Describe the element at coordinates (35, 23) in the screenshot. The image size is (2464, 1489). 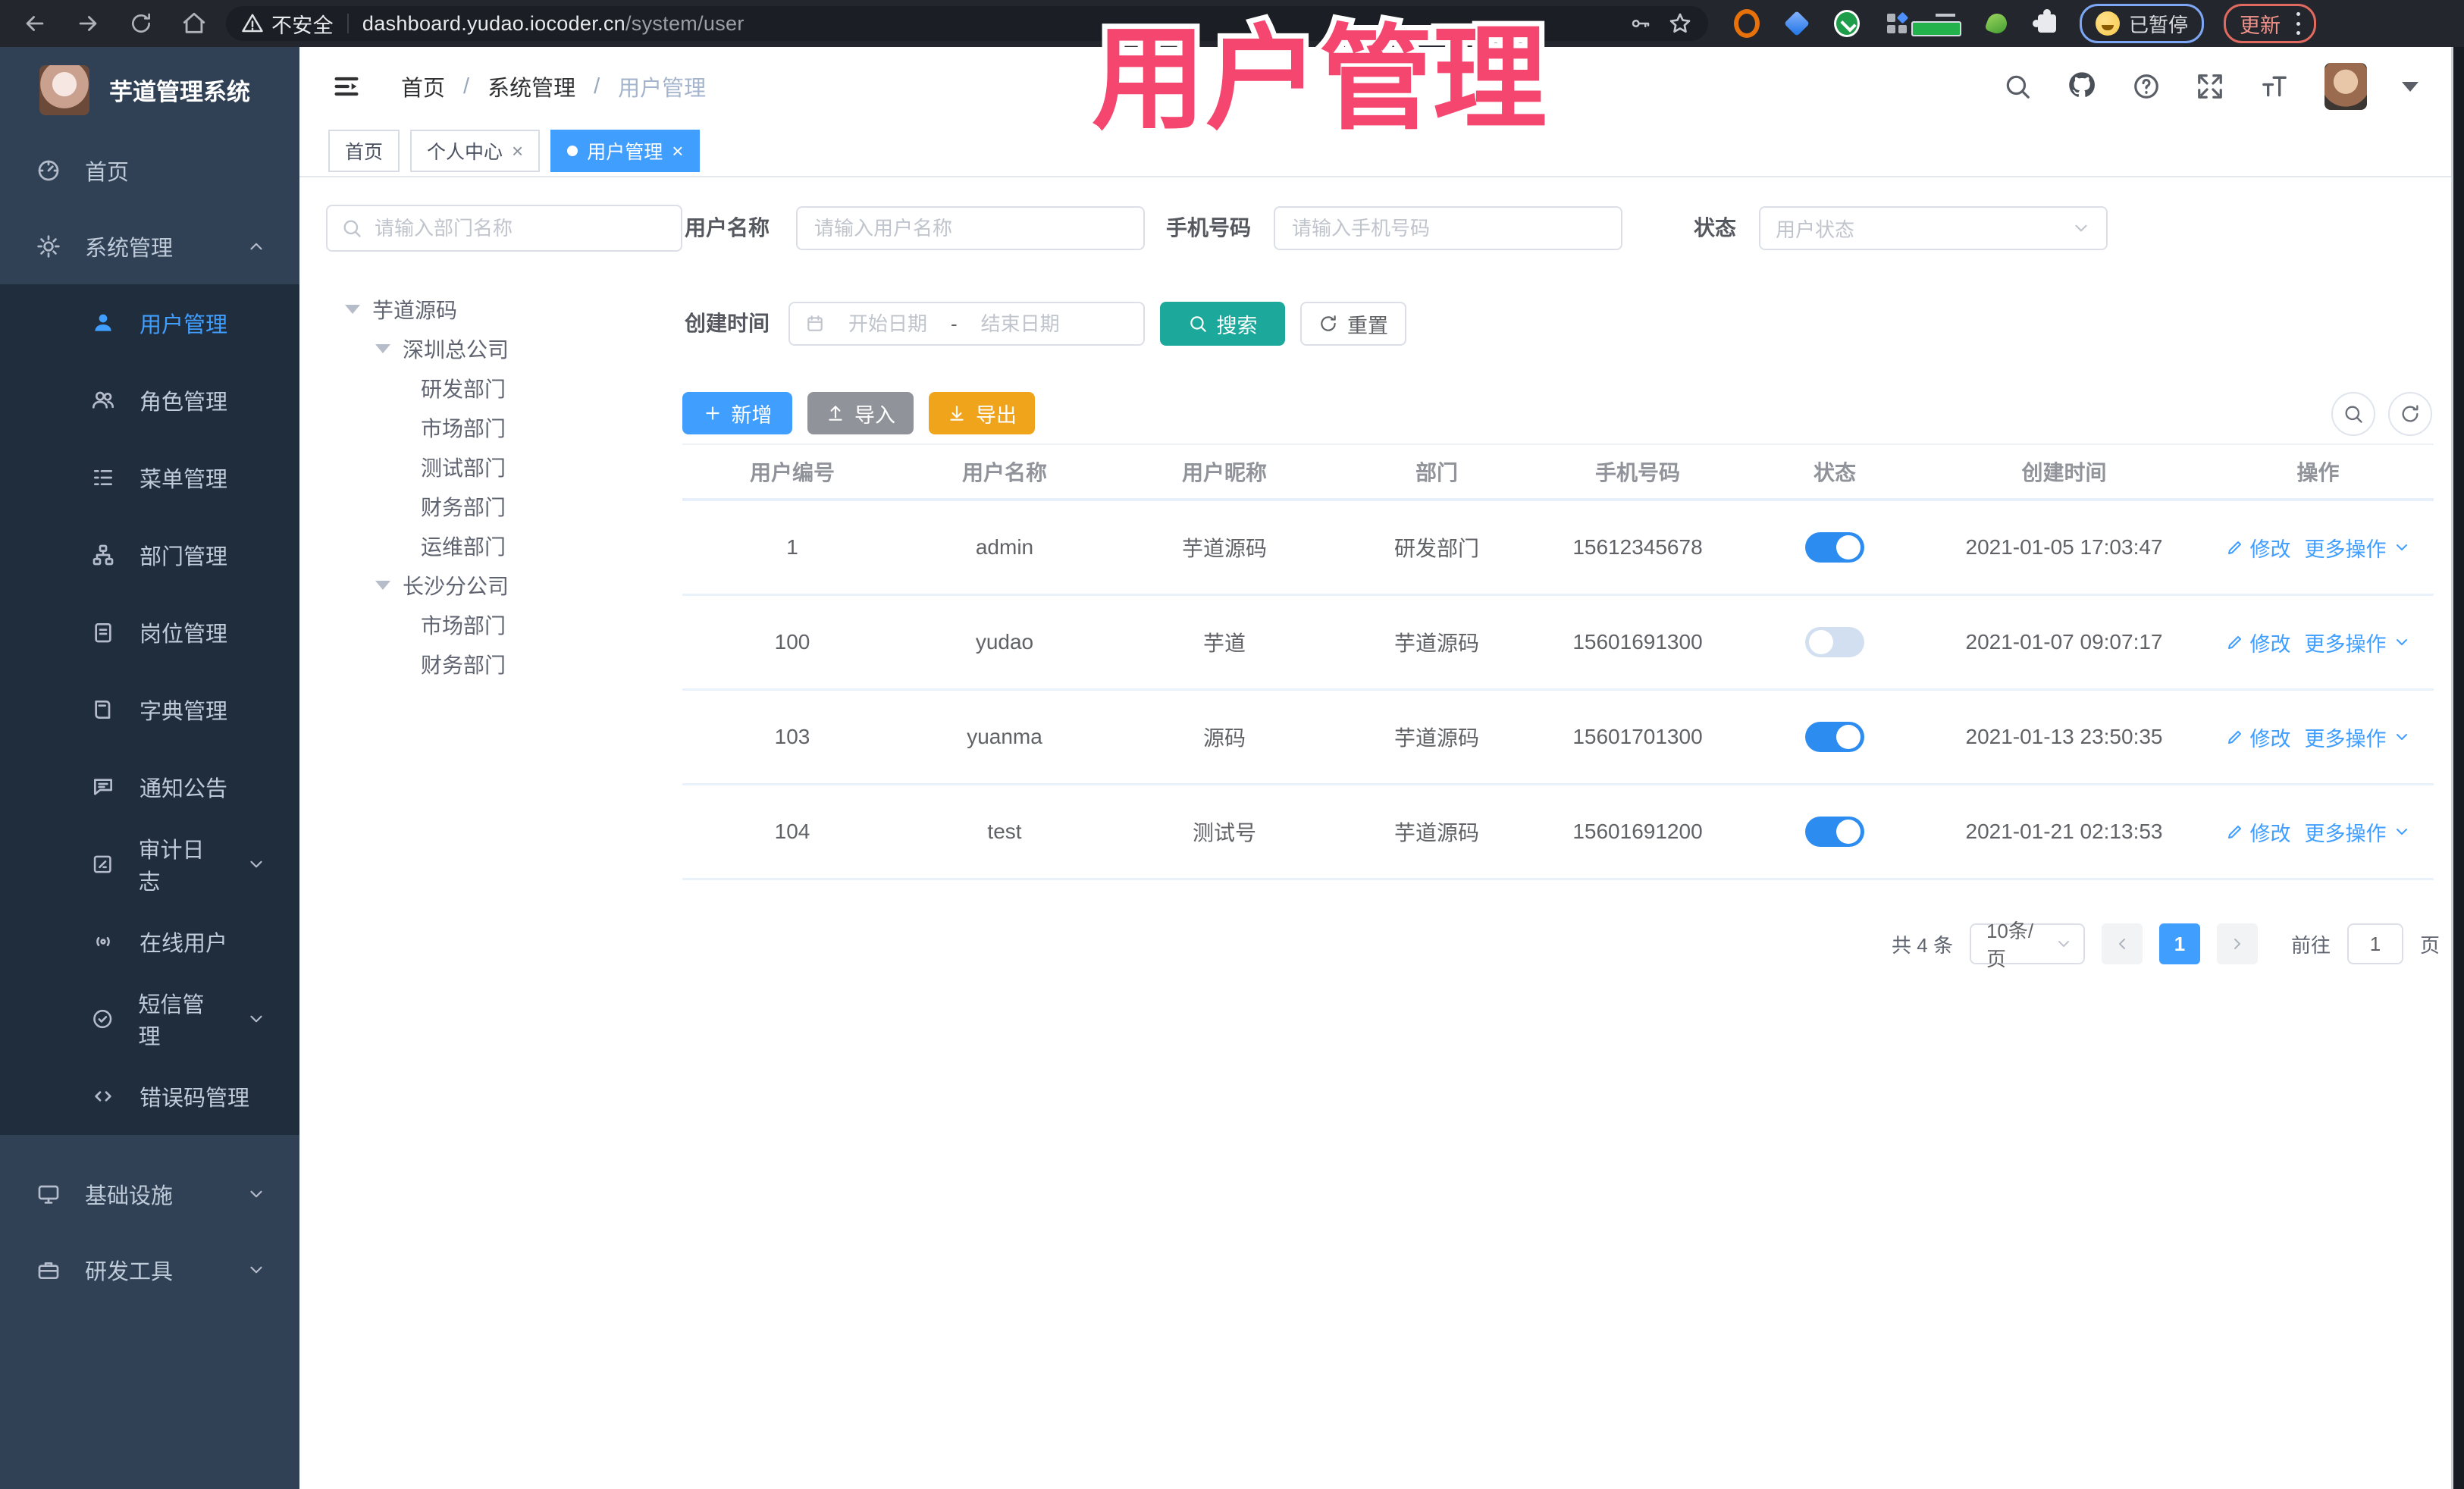
I see `browser-back-icon` at that location.